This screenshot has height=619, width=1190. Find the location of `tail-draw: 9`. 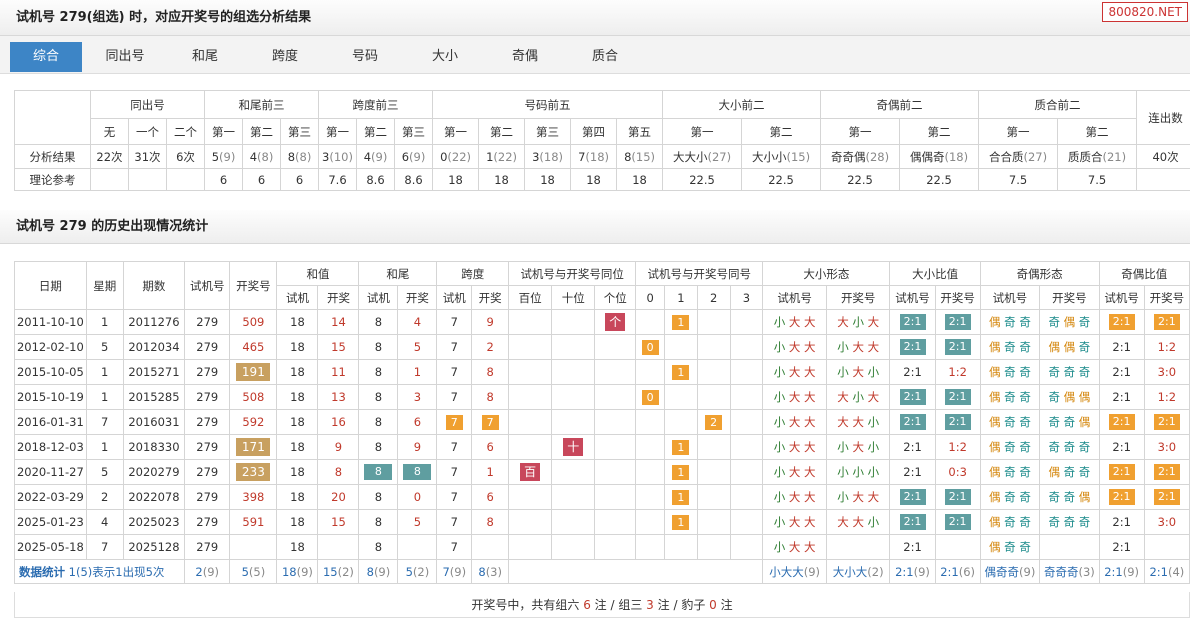

tail-draw: 9 is located at coordinates (417, 447).